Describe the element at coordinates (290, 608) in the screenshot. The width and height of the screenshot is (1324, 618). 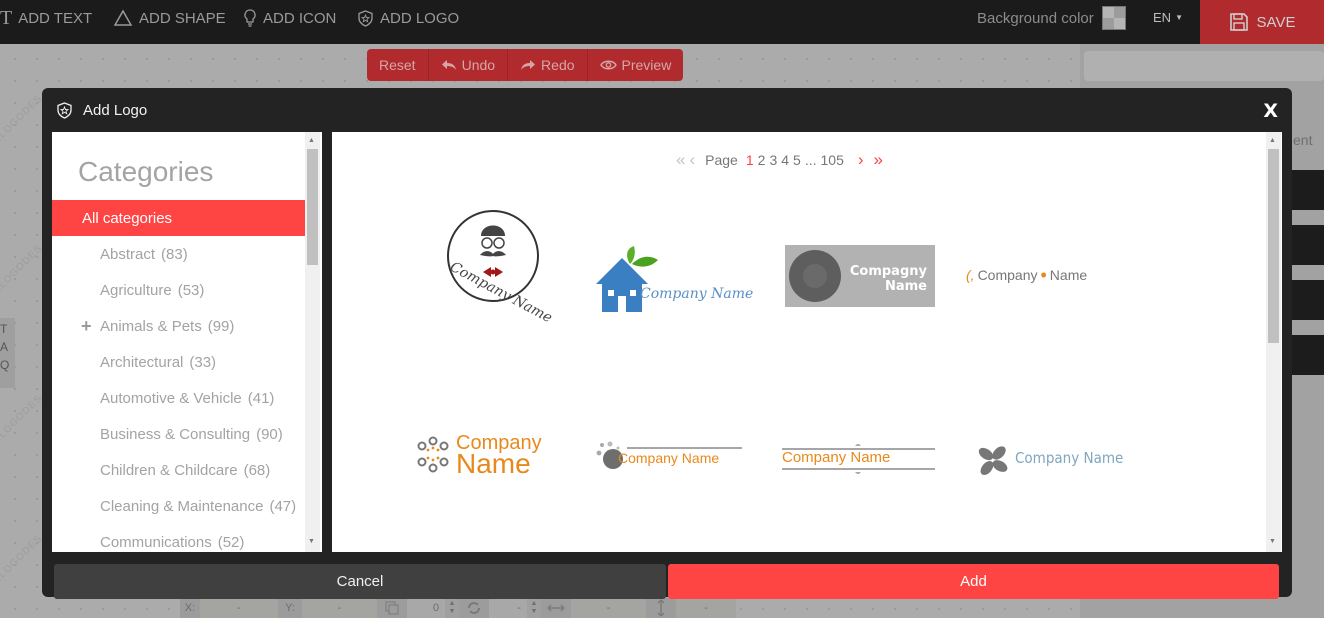
I see `y-label: Y:` at that location.